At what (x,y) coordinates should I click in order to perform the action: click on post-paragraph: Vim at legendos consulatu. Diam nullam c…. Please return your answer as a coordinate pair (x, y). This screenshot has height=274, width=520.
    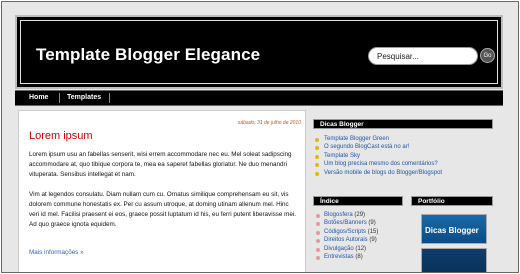
    Looking at the image, I should click on (163, 209).